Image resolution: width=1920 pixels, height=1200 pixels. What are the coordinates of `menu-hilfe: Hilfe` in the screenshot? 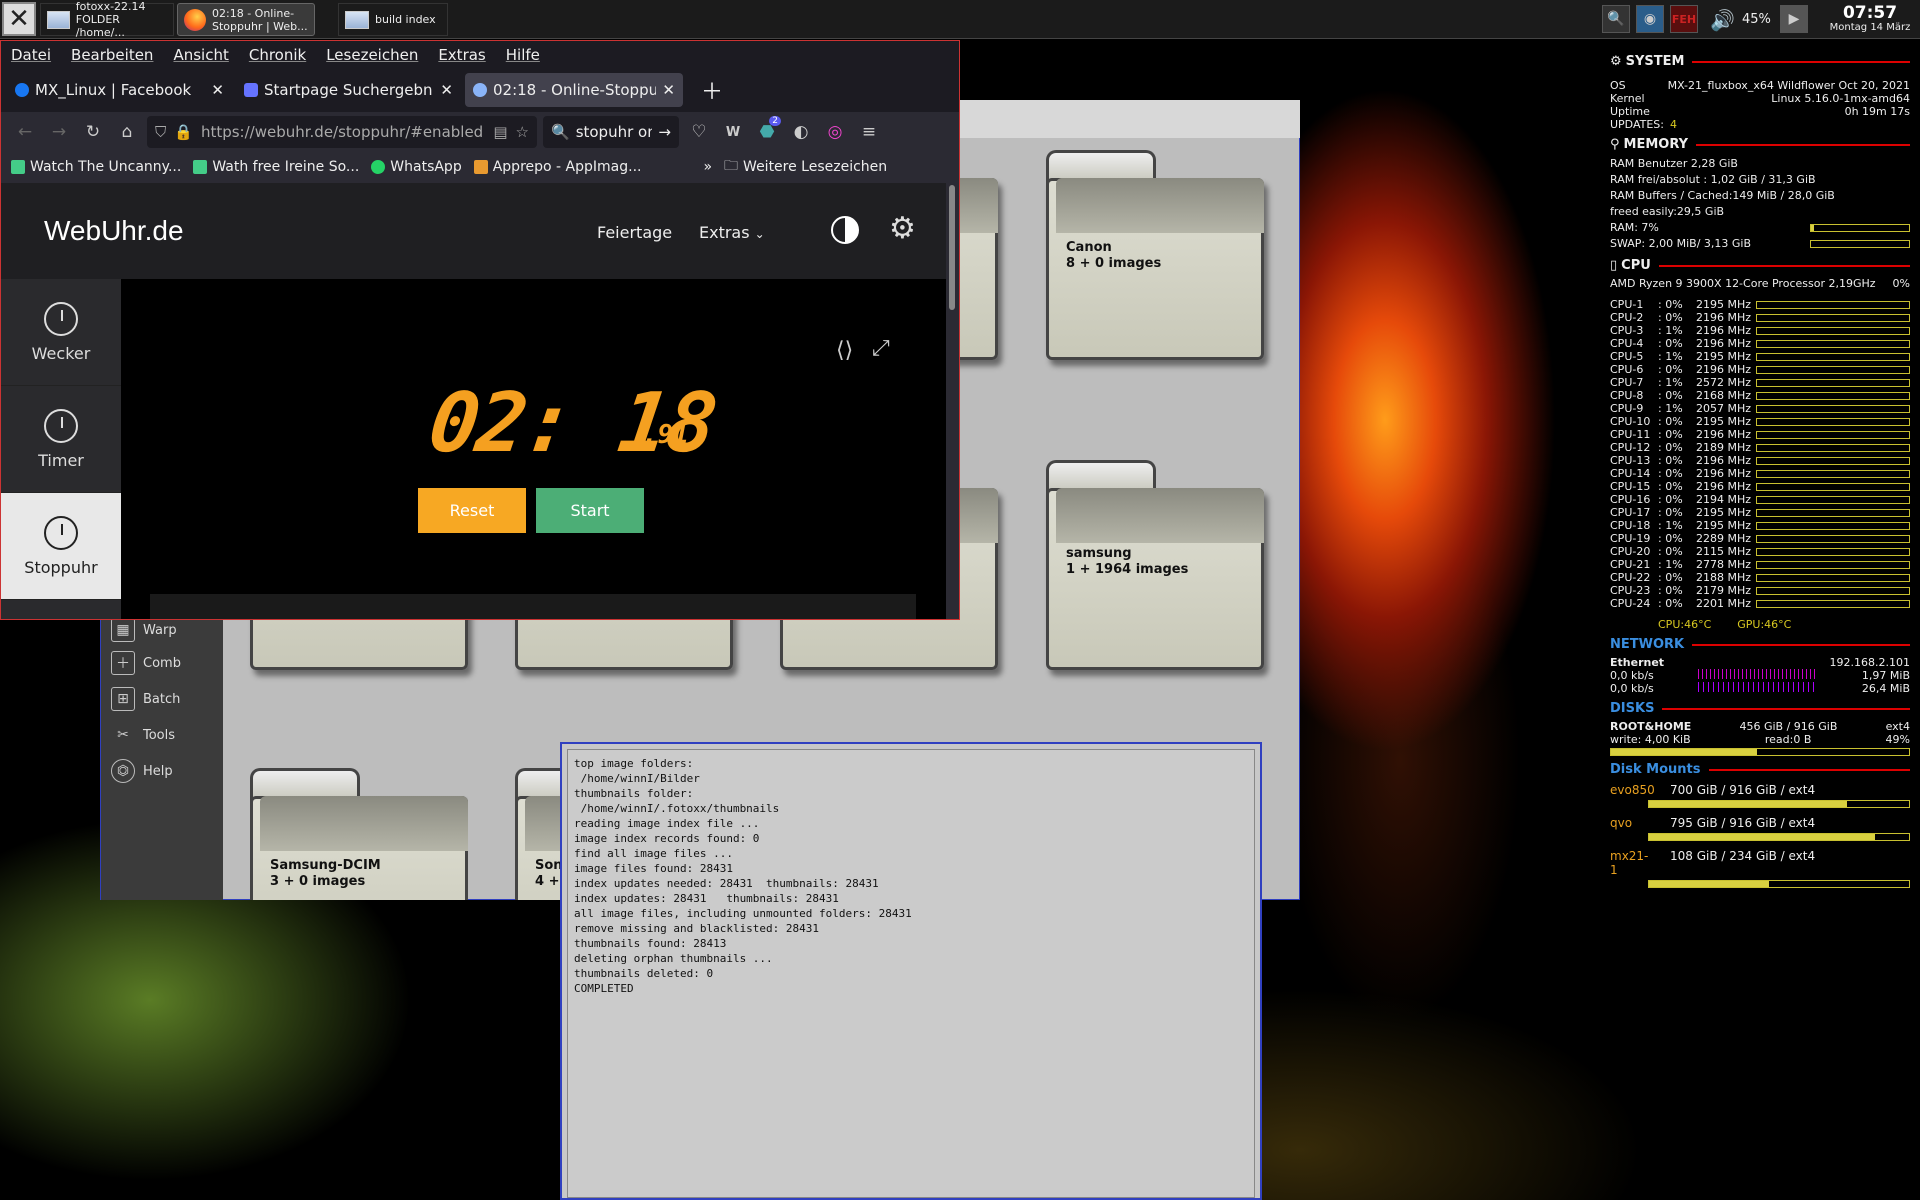 It's located at (523, 55).